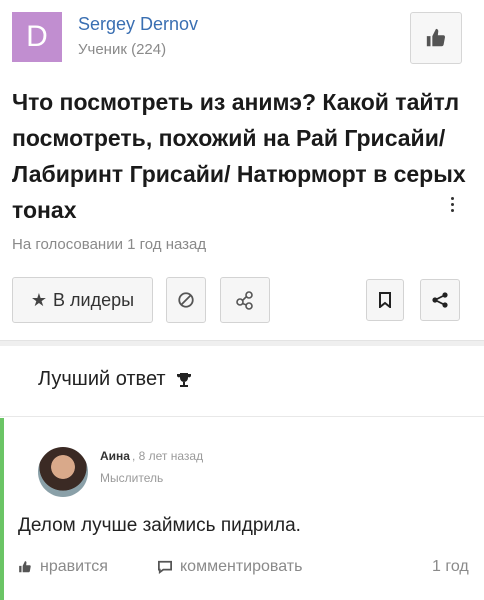 The width and height of the screenshot is (484, 600). I want to click on answer-author-name: Аина, so click(115, 456).